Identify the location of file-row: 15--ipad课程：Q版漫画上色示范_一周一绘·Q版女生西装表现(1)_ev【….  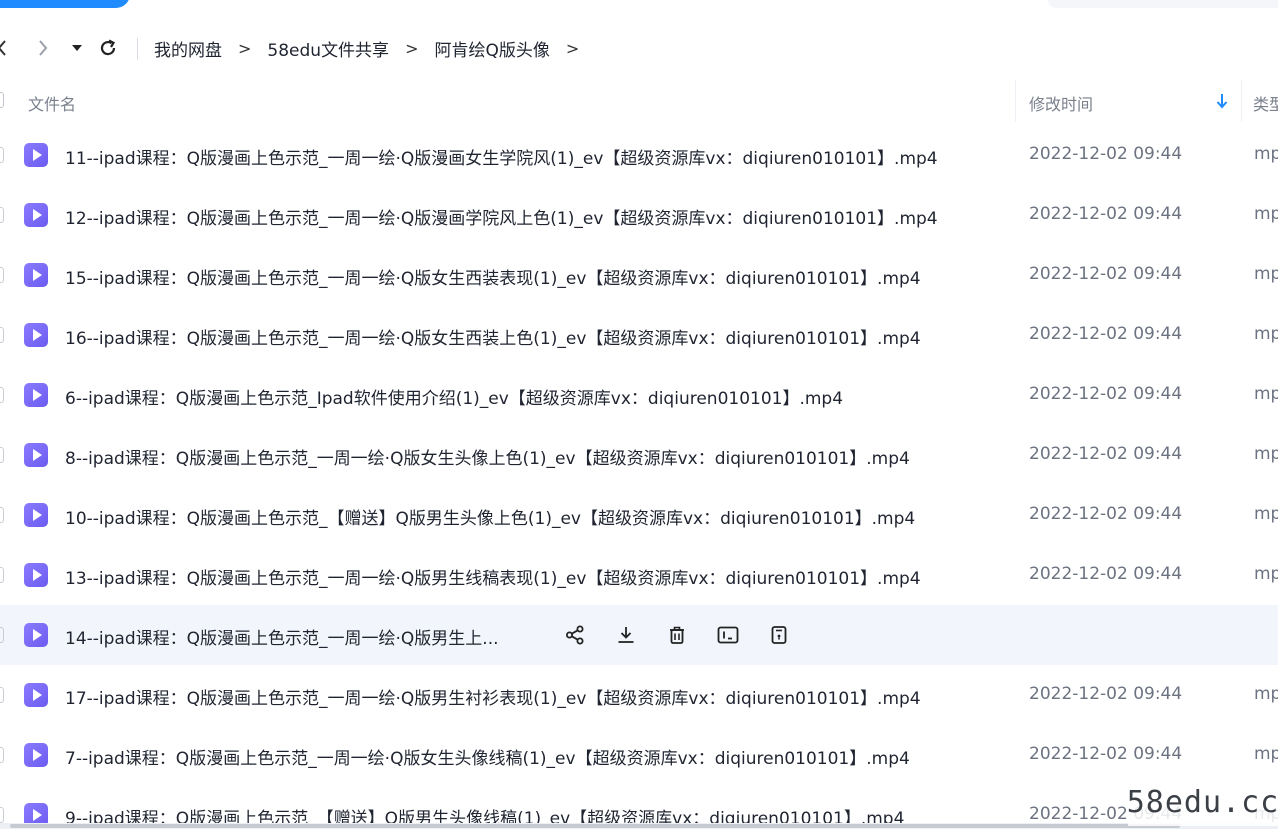
(639, 275).